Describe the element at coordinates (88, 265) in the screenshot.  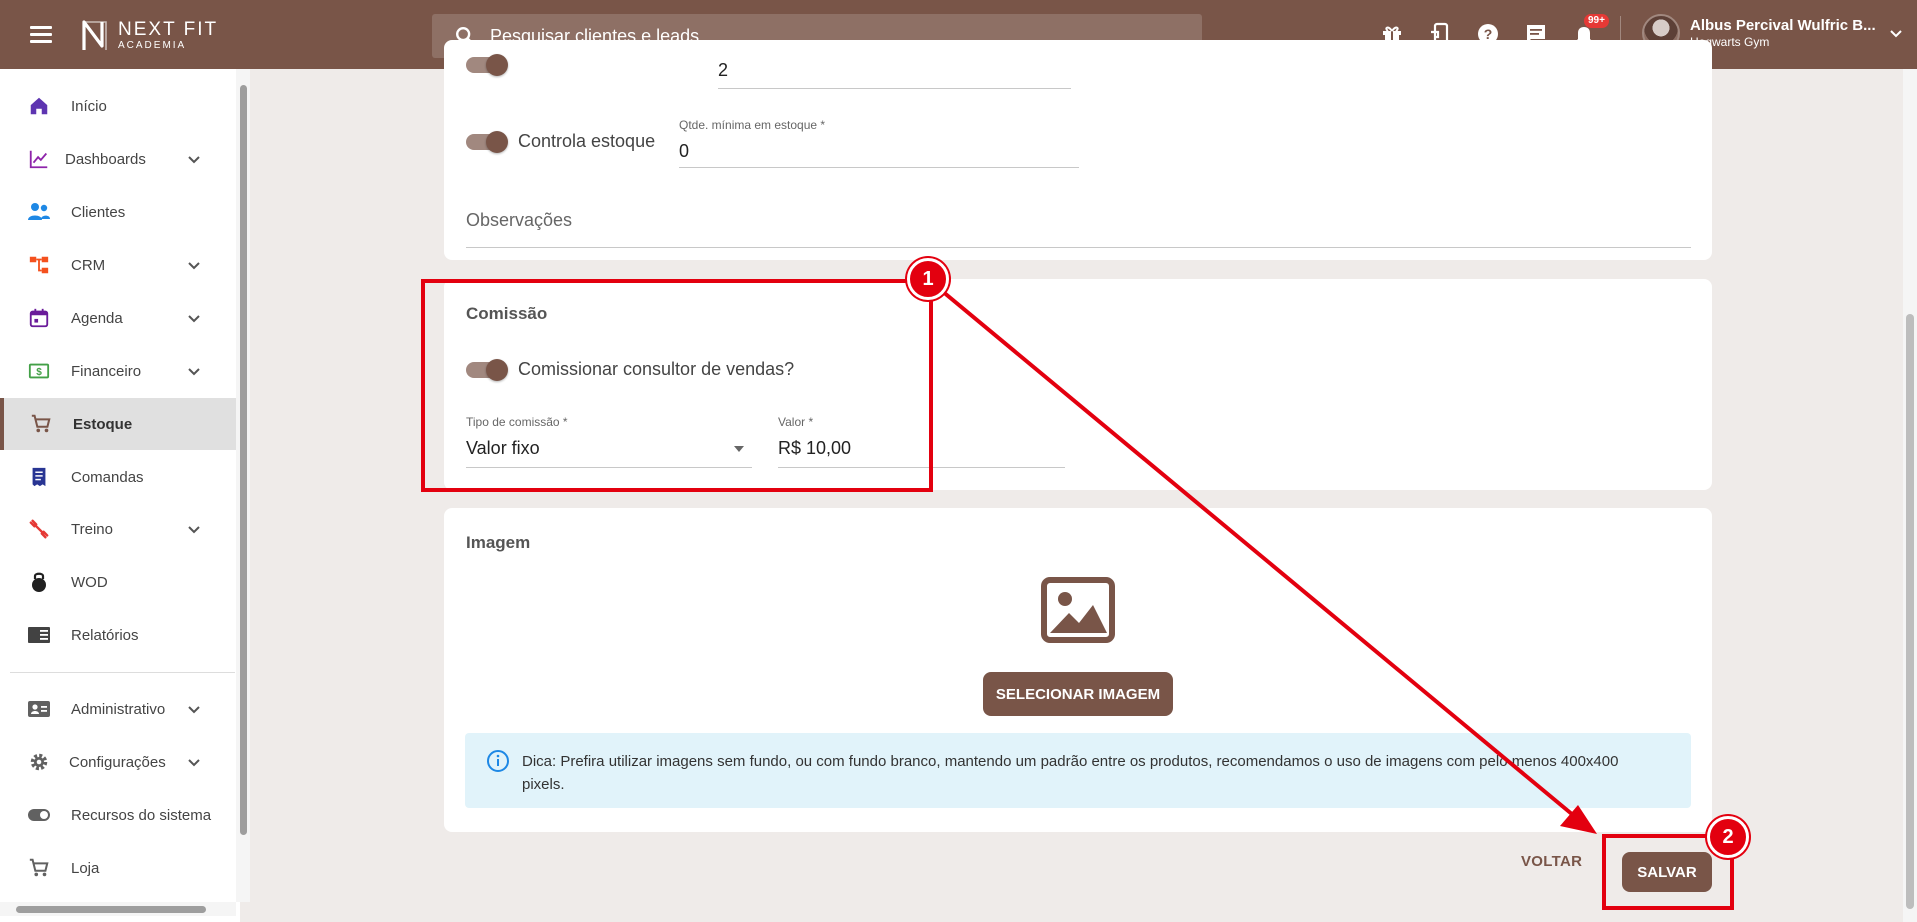
I see `sidebar-item-label: CRM` at that location.